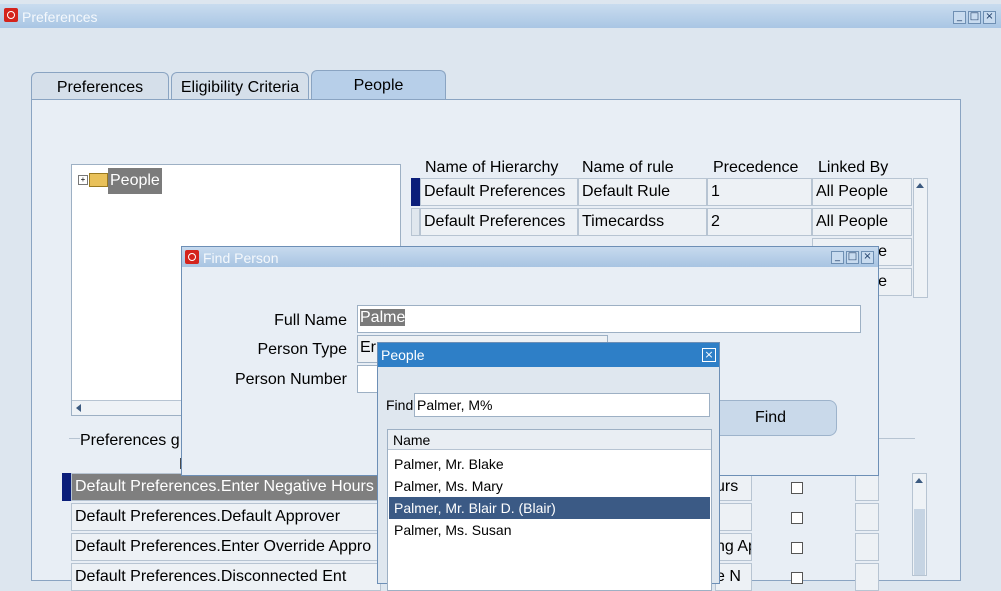  Describe the element at coordinates (241, 258) in the screenshot. I see `find-person-title: Find Person` at that location.